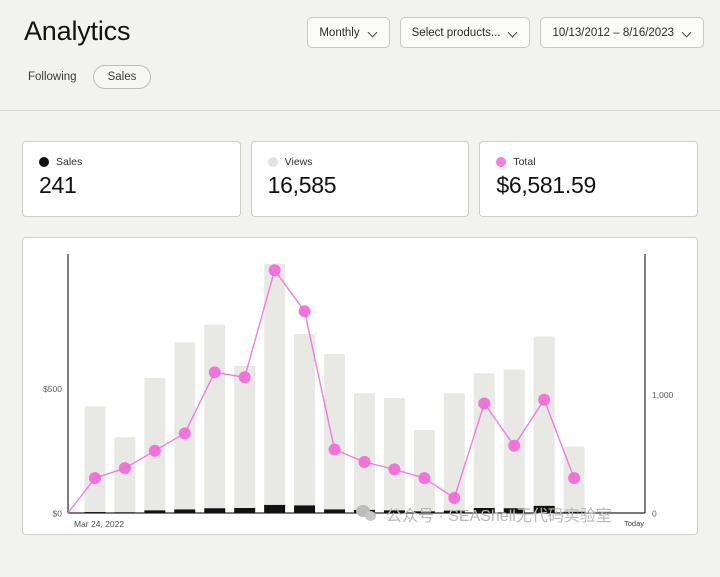 The width and height of the screenshot is (720, 577). I want to click on kpi-value: $6,581.59, so click(546, 185).